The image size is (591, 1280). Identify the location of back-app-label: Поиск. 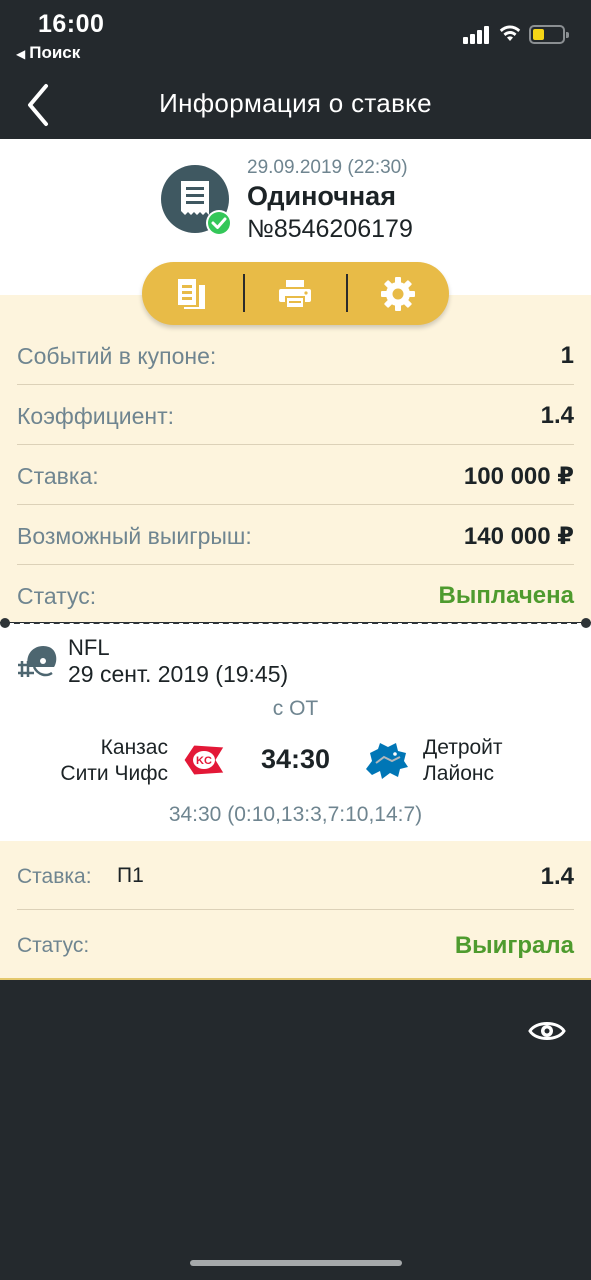
(55, 52).